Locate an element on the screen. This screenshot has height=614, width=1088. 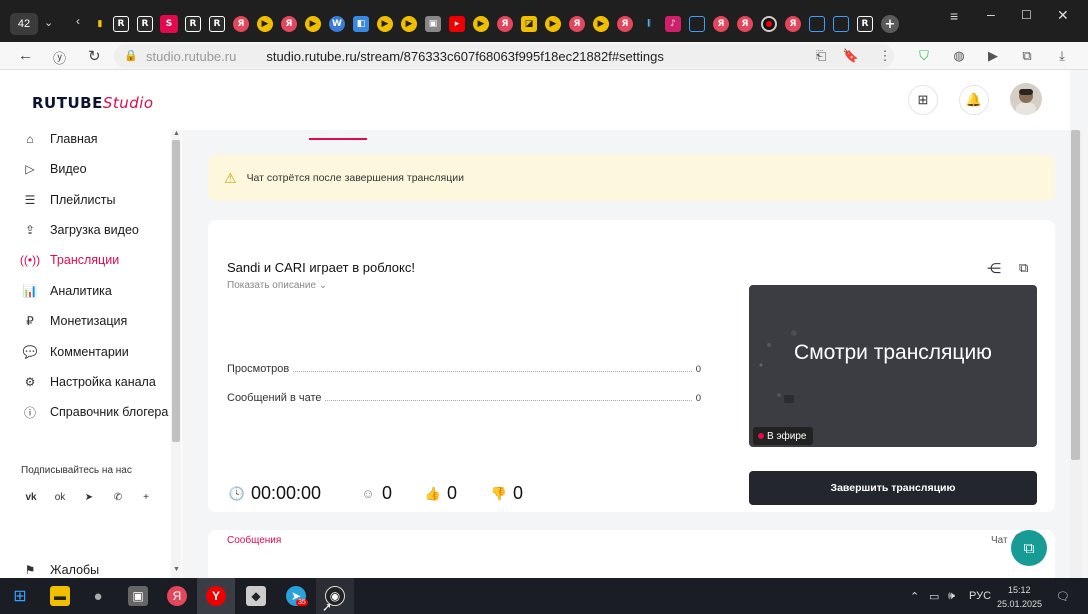
network-icon: ▭ is located at coordinates (934, 596).